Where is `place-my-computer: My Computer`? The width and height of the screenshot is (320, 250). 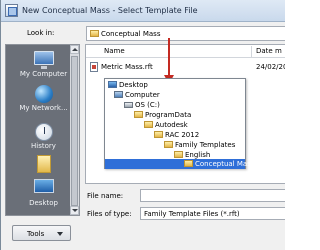 place-my-computer: My Computer is located at coordinates (42, 64).